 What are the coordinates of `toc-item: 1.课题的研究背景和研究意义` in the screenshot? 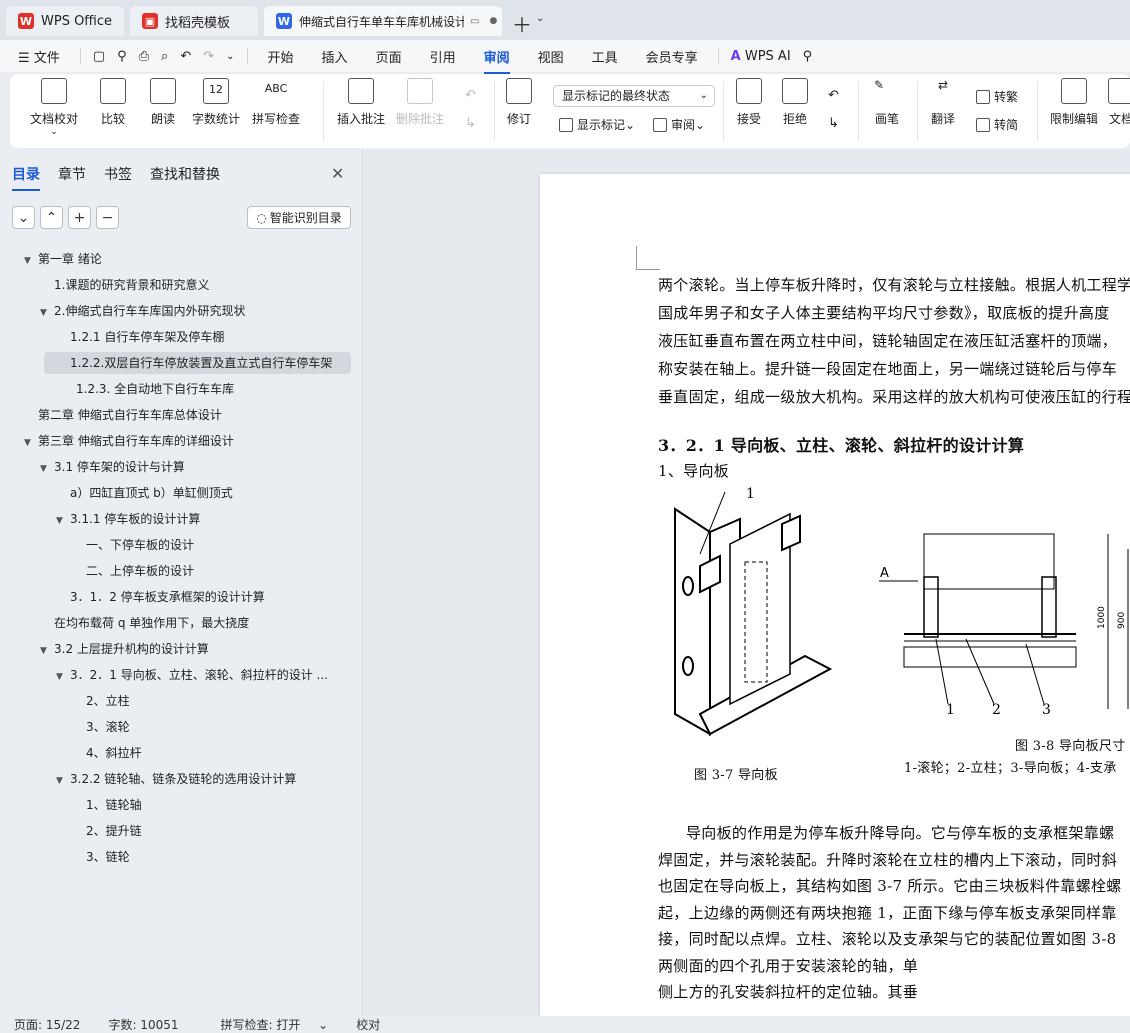 It's located at (131, 285).